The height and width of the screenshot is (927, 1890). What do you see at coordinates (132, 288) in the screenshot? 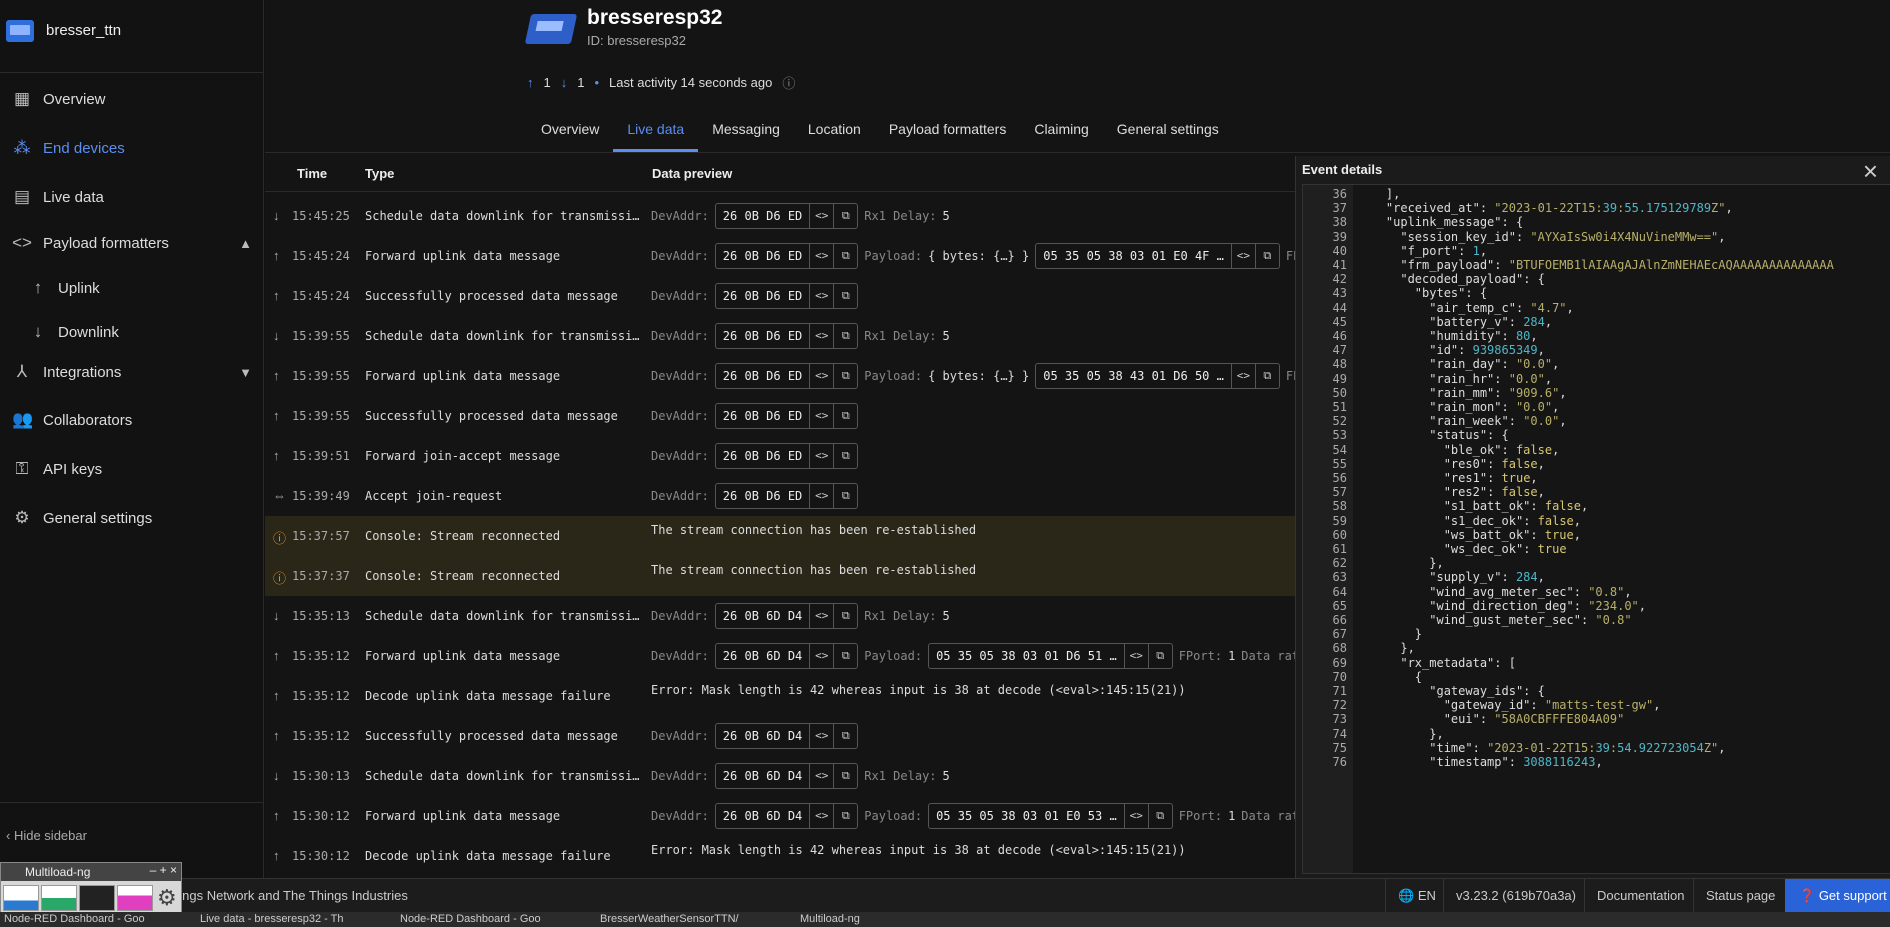
I see `sidebar-item-uplink: ↑ Uplink` at bounding box center [132, 288].